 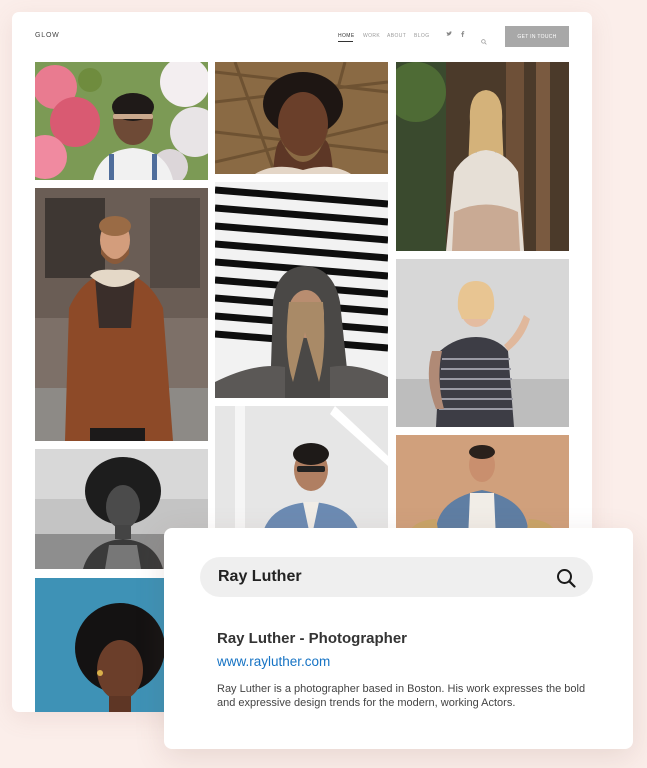 I want to click on photo-man-sunglasses-denim, so click(x=301, y=473).